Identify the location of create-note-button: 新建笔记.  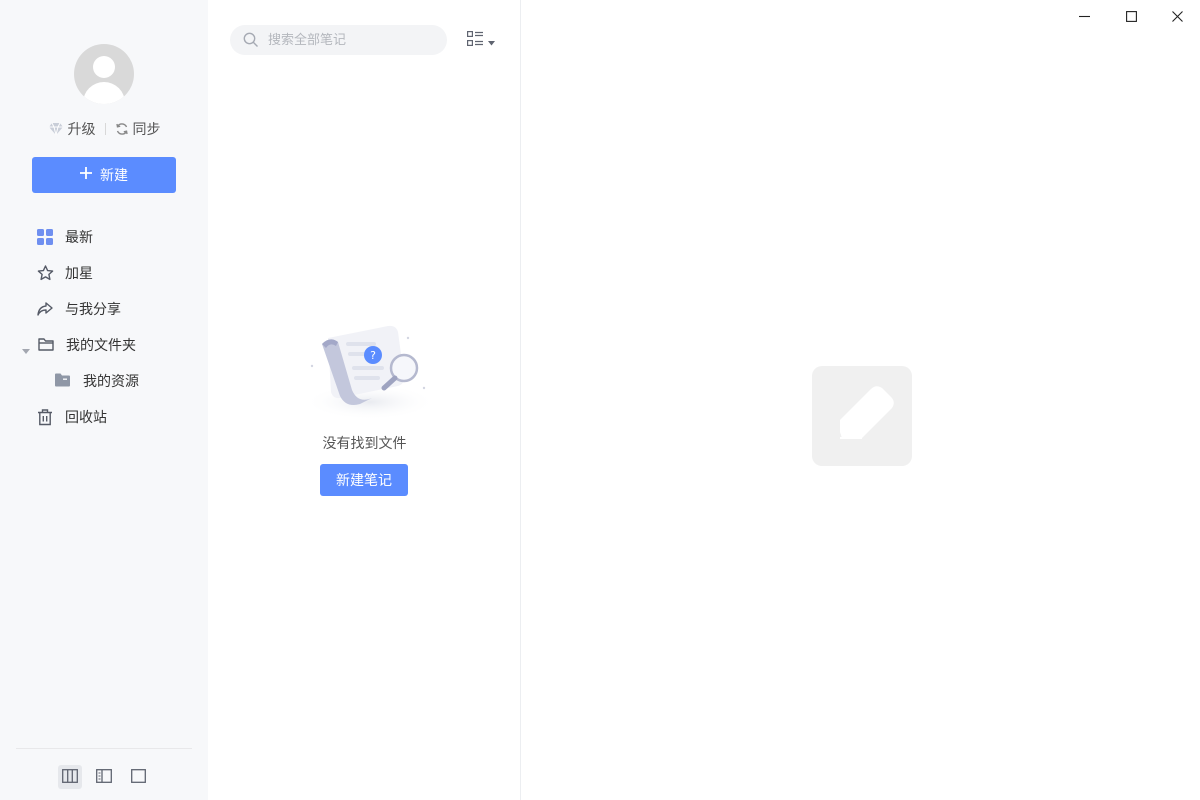
(364, 480).